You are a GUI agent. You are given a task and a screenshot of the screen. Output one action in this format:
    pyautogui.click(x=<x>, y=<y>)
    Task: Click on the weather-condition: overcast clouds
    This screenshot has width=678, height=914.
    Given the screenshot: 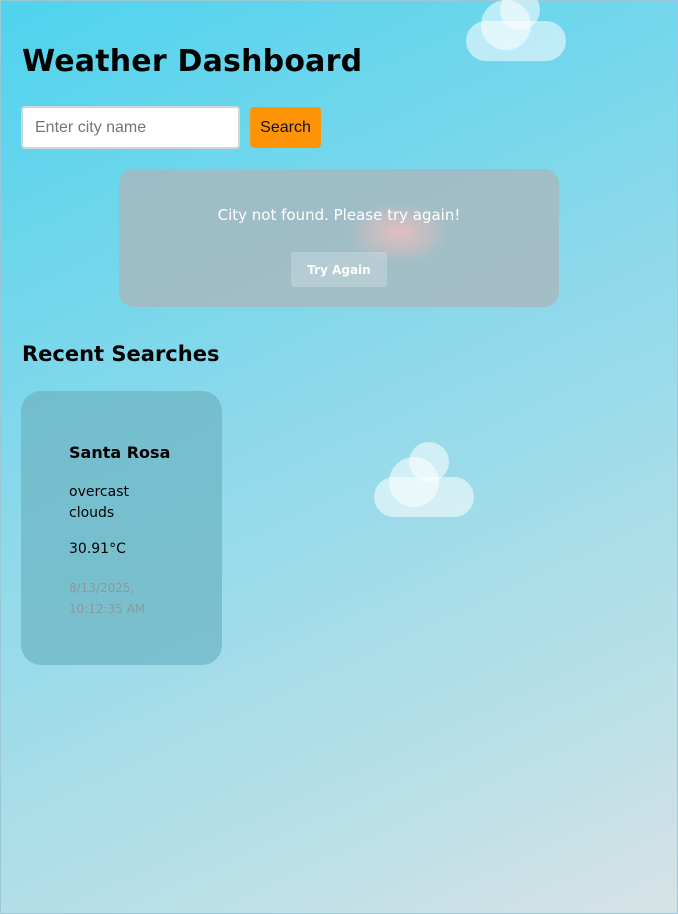 What is the action you would take?
    pyautogui.click(x=99, y=502)
    